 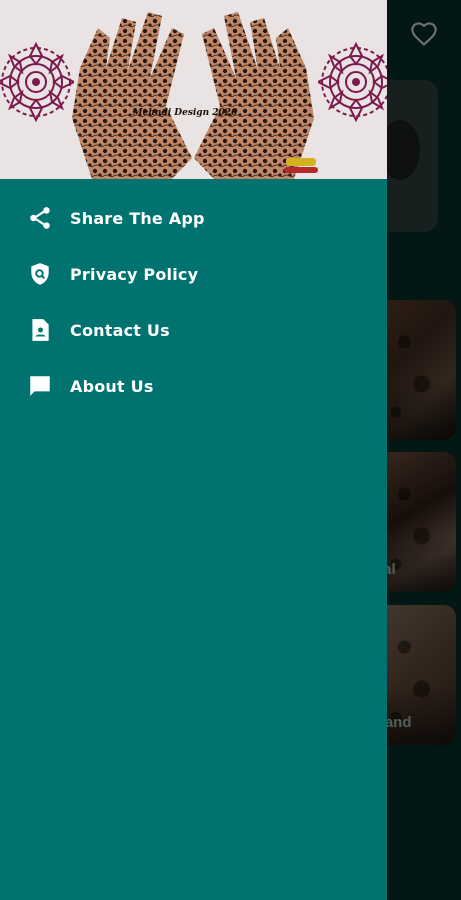 I want to click on menu-item-privacy-policy: Privacy Policy, so click(x=193, y=274).